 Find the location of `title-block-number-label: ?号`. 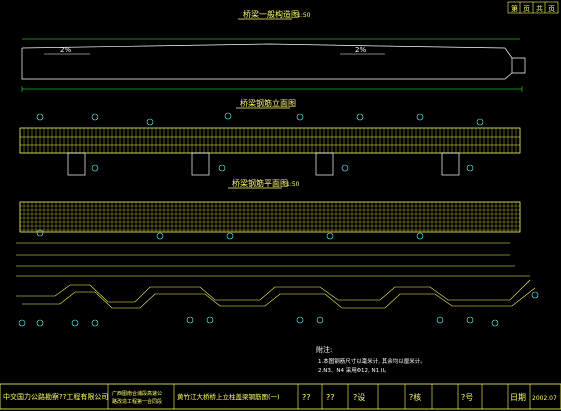

title-block-number-label: ?号 is located at coordinates (467, 397).